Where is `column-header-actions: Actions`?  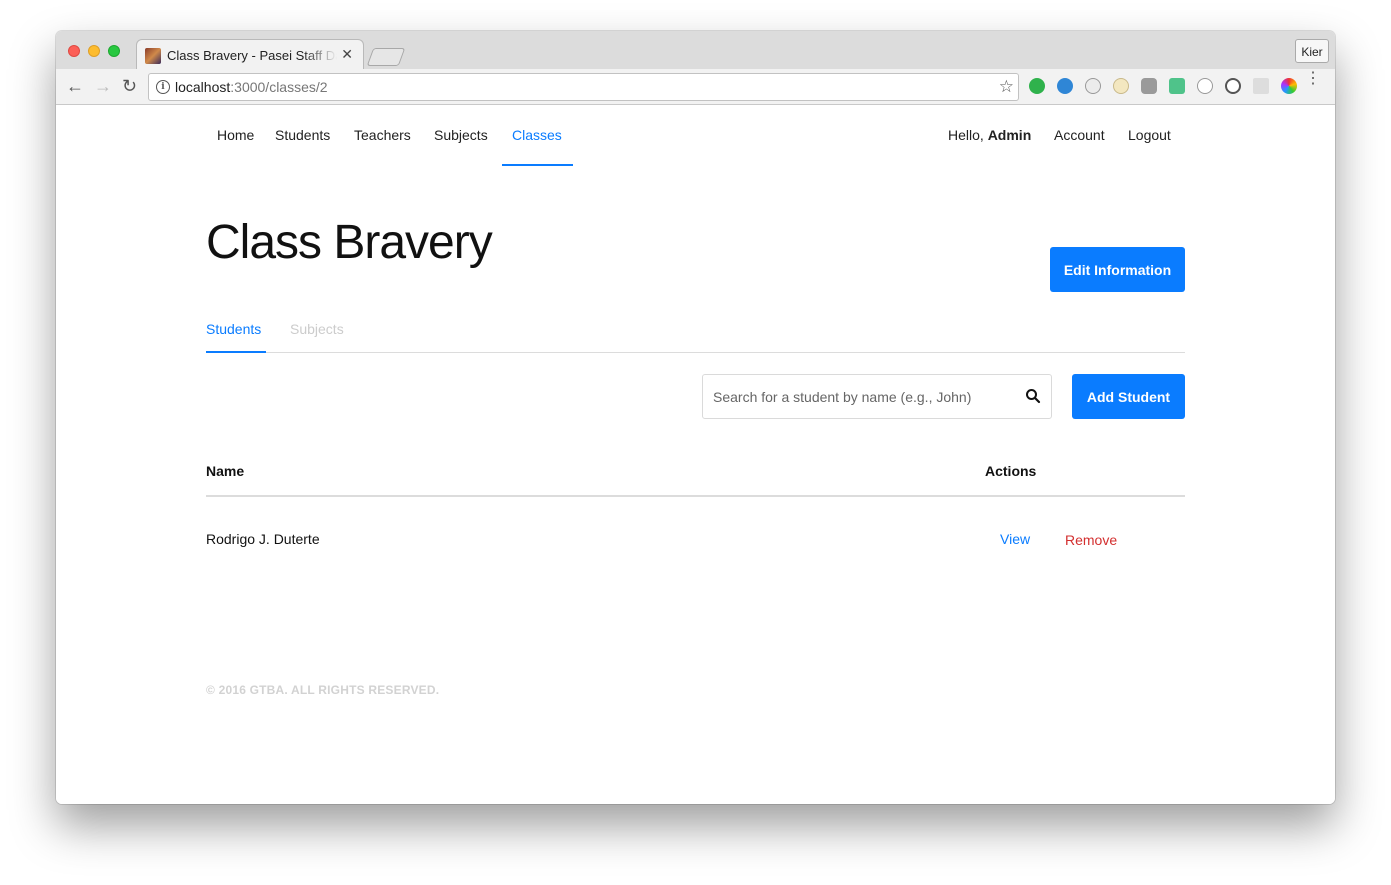
column-header-actions: Actions is located at coordinates (1011, 471).